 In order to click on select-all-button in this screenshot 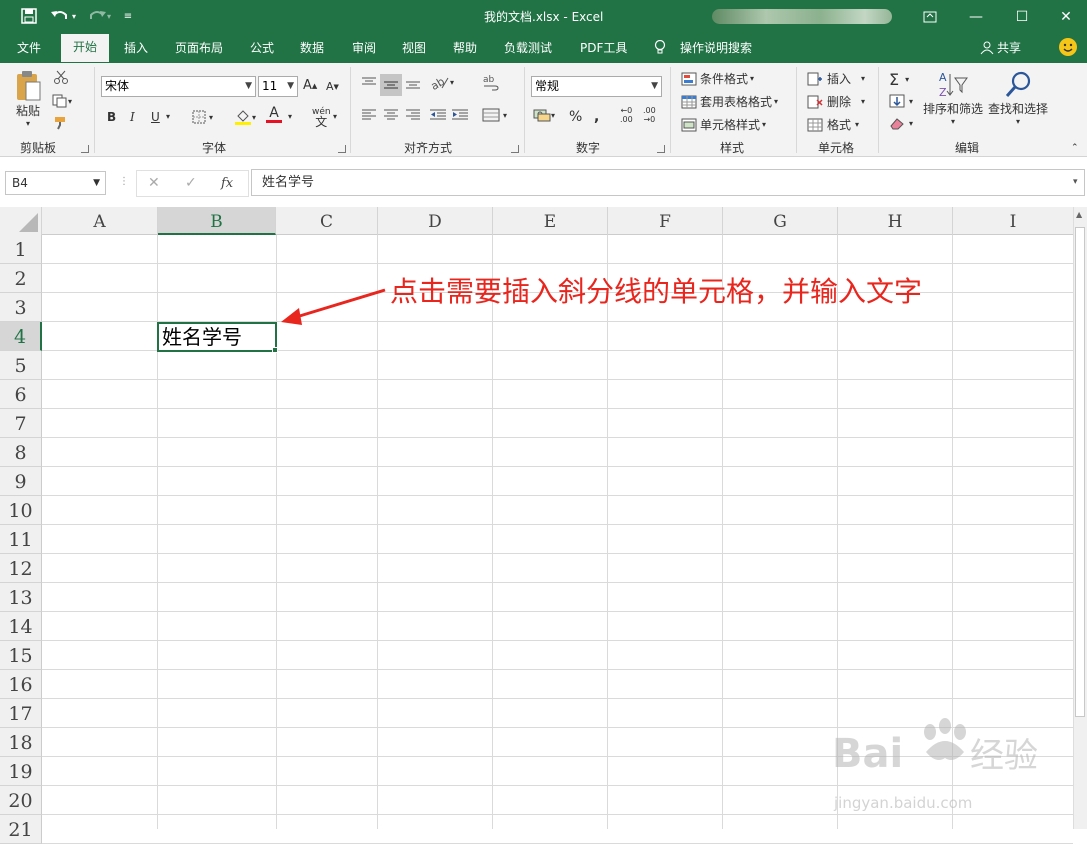, I will do `click(21, 221)`.